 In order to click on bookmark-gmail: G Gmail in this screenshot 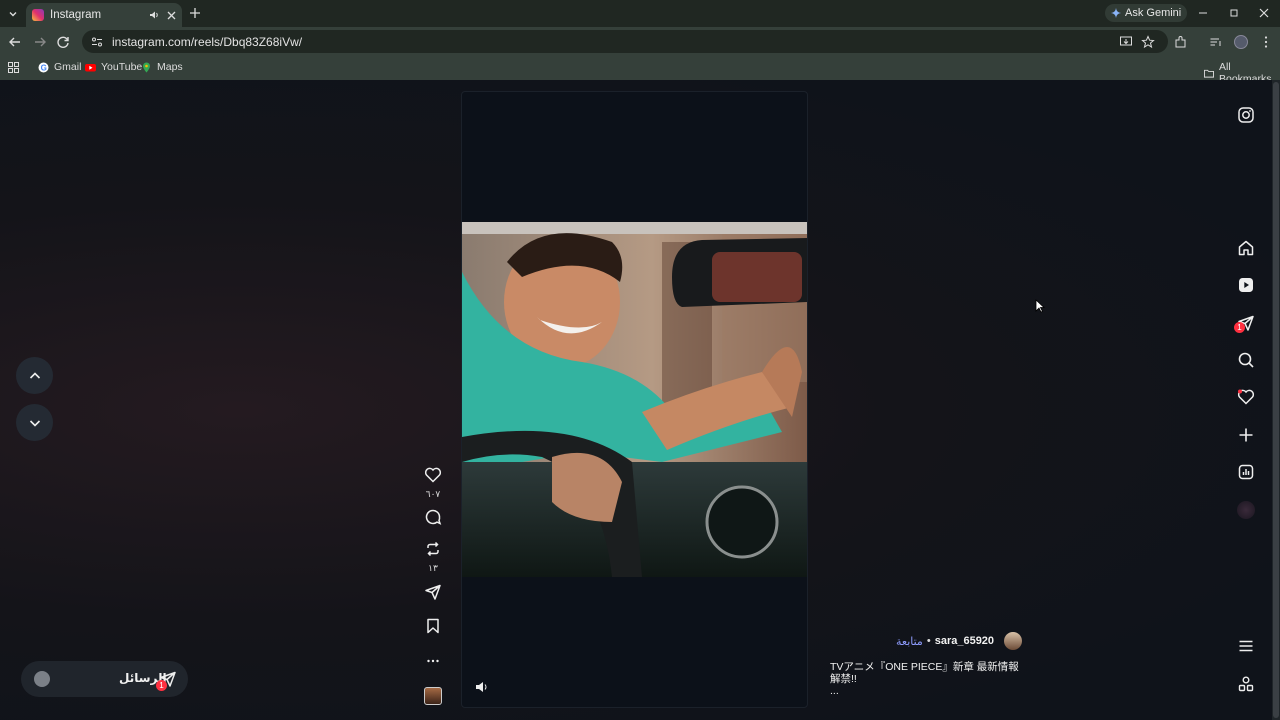, I will do `click(59, 67)`.